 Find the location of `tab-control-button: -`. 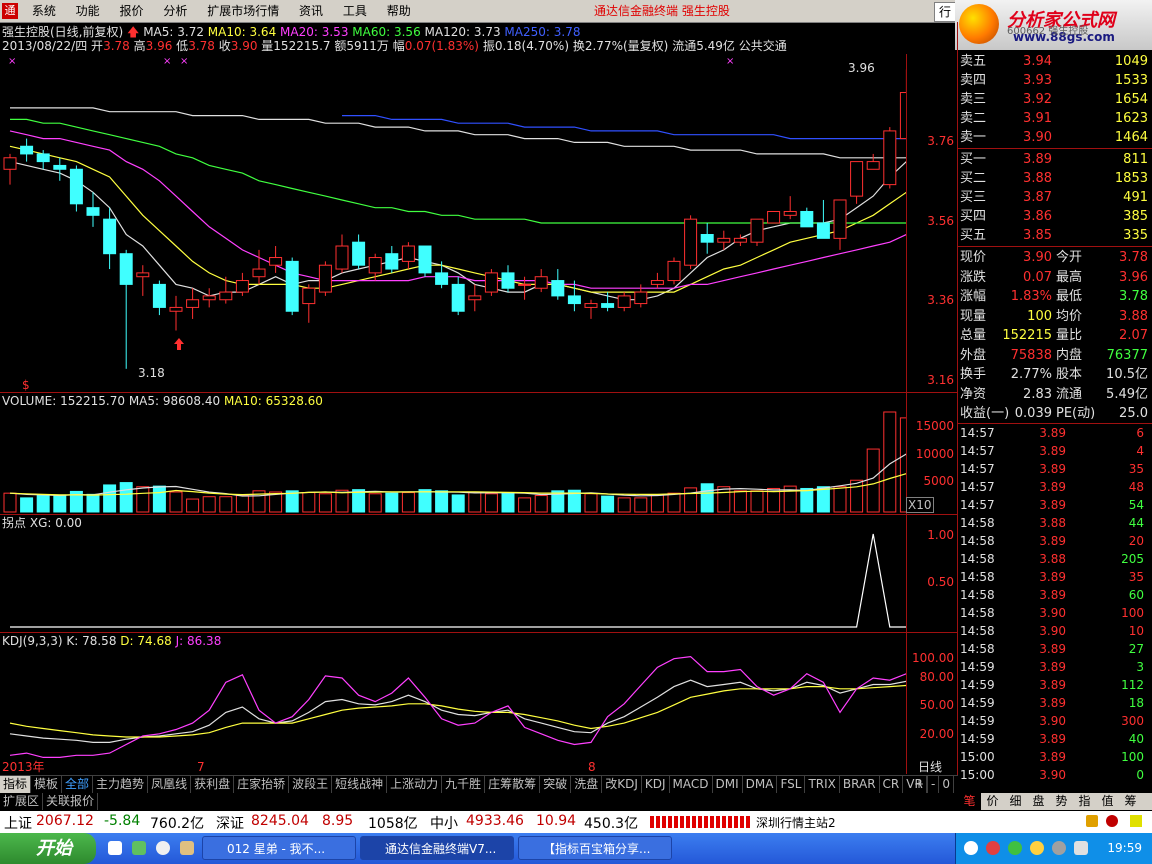

tab-control-button: - is located at coordinates (934, 784).